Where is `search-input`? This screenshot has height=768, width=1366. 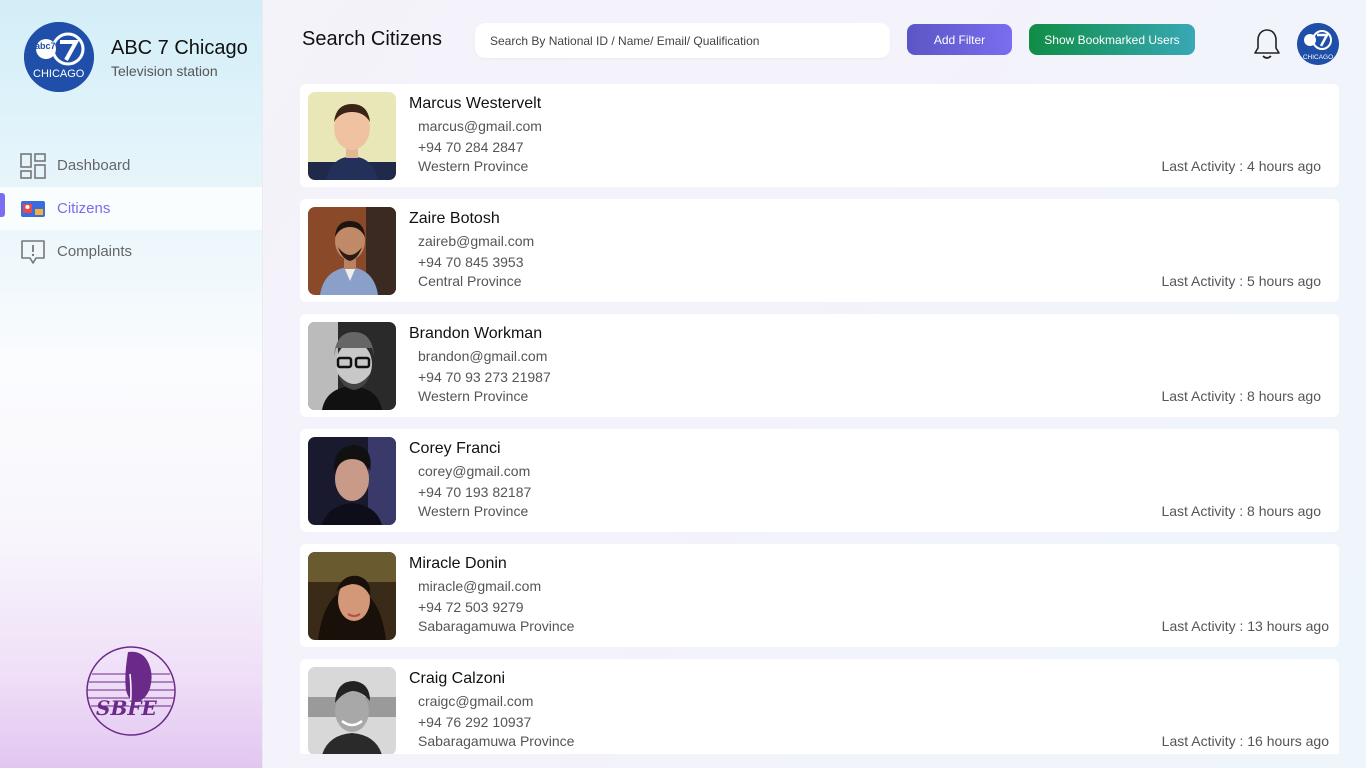 search-input is located at coordinates (682, 40).